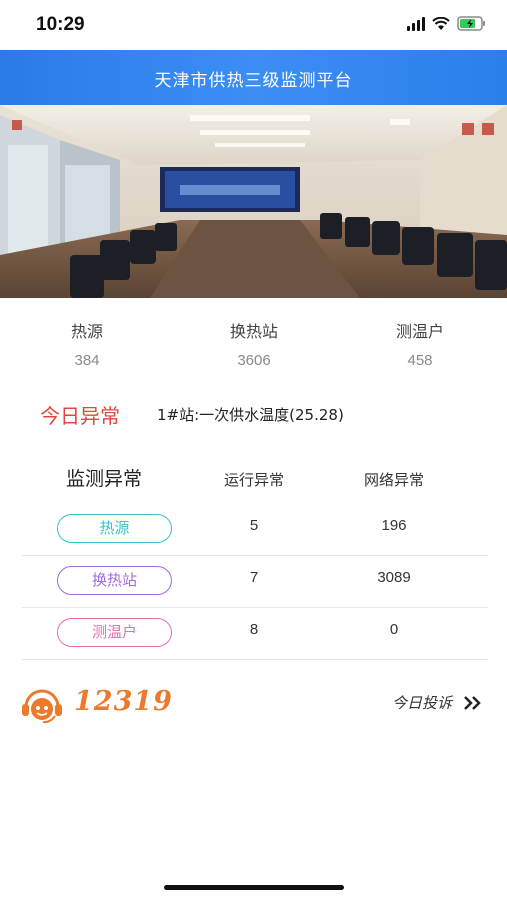 This screenshot has height=900, width=507. Describe the element at coordinates (253, 25) in the screenshot. I see `status-bar: 10:29` at that location.